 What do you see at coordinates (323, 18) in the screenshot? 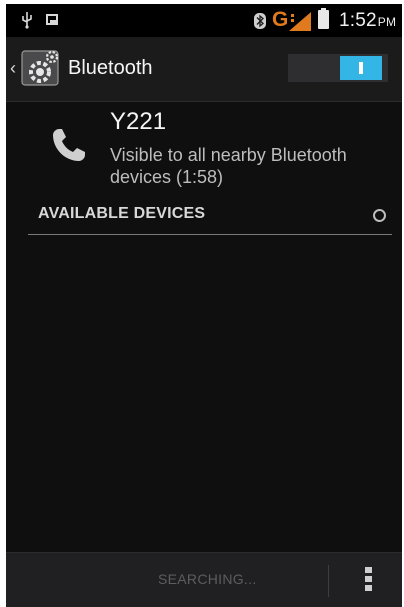
I see `battery-icon` at bounding box center [323, 18].